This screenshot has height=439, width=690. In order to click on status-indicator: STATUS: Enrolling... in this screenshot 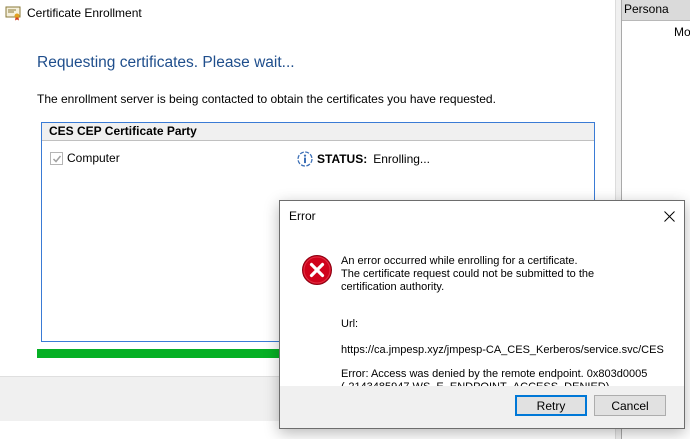, I will do `click(363, 159)`.